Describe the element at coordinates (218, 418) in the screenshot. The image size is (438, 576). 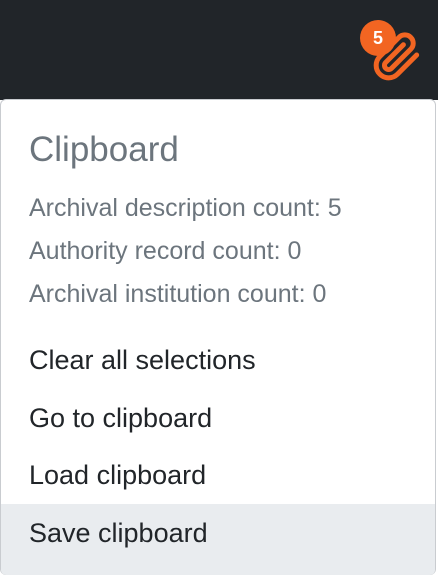
I see `go-to-clipboard-item: Go to clipboard` at that location.